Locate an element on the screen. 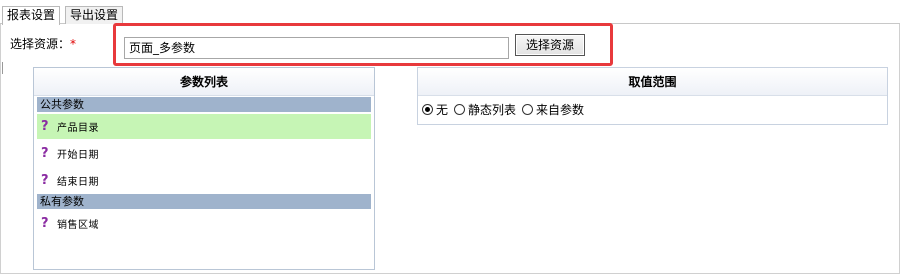  radio-none: 无 is located at coordinates (435, 109).